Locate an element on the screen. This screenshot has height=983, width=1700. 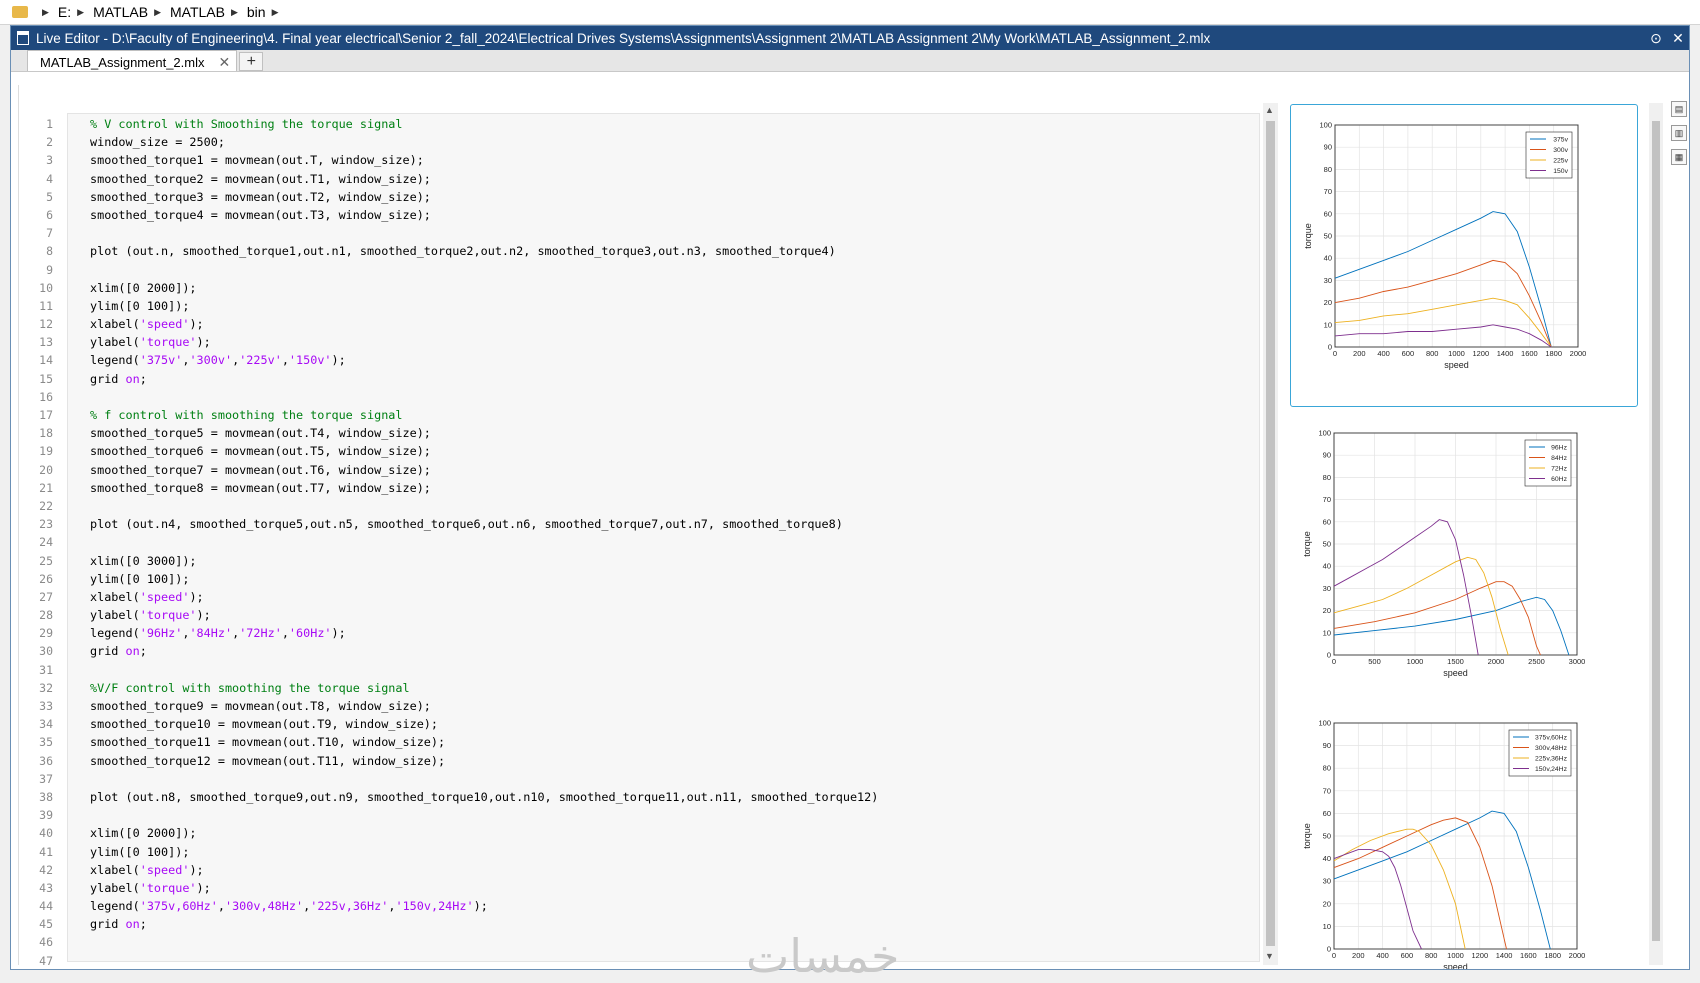
y-tick-label: 0 is located at coordinates (1329, 655).